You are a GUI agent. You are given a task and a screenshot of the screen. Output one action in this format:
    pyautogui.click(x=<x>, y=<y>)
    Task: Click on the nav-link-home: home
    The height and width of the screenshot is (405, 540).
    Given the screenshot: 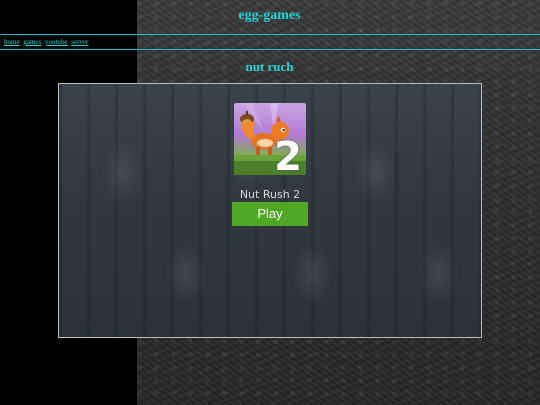 What is the action you would take?
    pyautogui.click(x=12, y=42)
    